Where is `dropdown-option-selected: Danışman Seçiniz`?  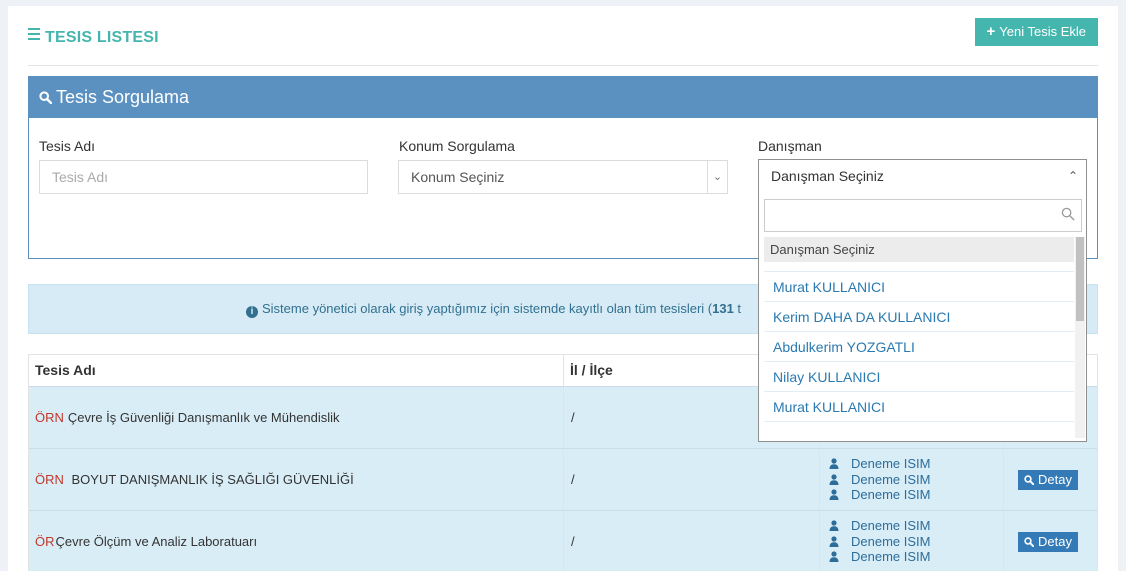
dropdown-option-selected: Danışman Seçiniz is located at coordinates (919, 249).